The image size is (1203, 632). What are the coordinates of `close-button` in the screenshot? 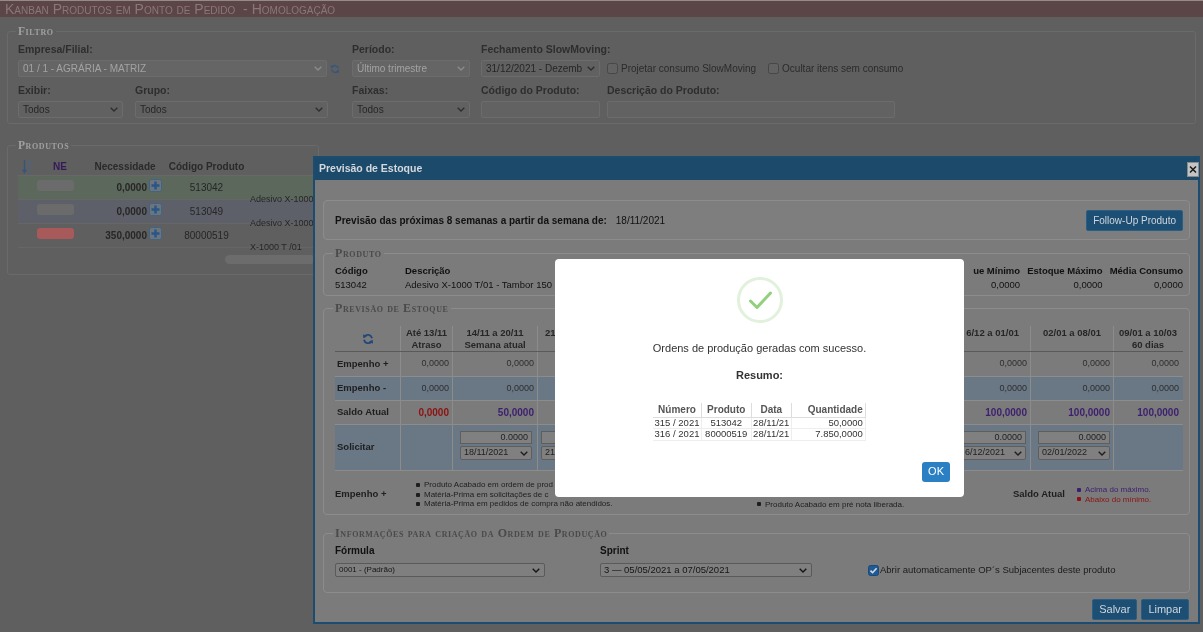 It's located at (1193, 169).